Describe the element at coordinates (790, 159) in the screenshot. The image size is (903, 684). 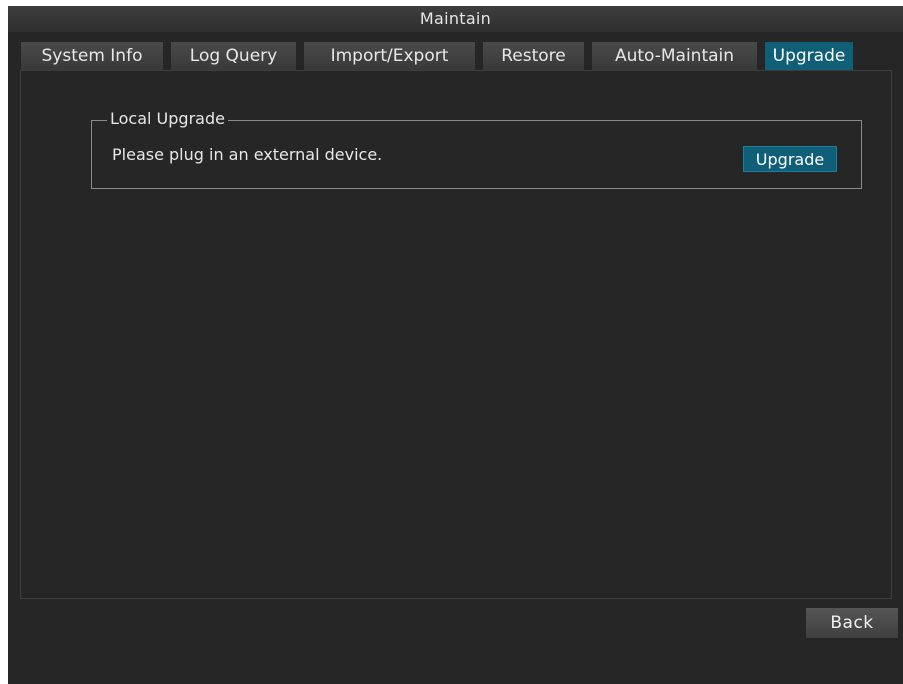
I see `upgrade-button: Upgrade` at that location.